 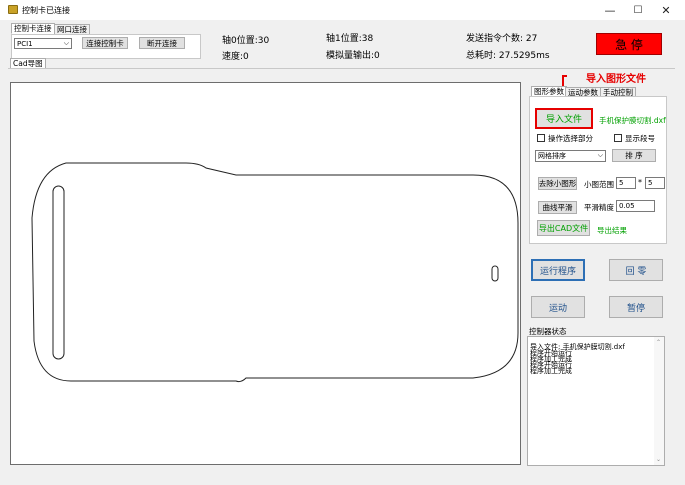 What do you see at coordinates (610, 10) in the screenshot?
I see `minimize-button: —` at bounding box center [610, 10].